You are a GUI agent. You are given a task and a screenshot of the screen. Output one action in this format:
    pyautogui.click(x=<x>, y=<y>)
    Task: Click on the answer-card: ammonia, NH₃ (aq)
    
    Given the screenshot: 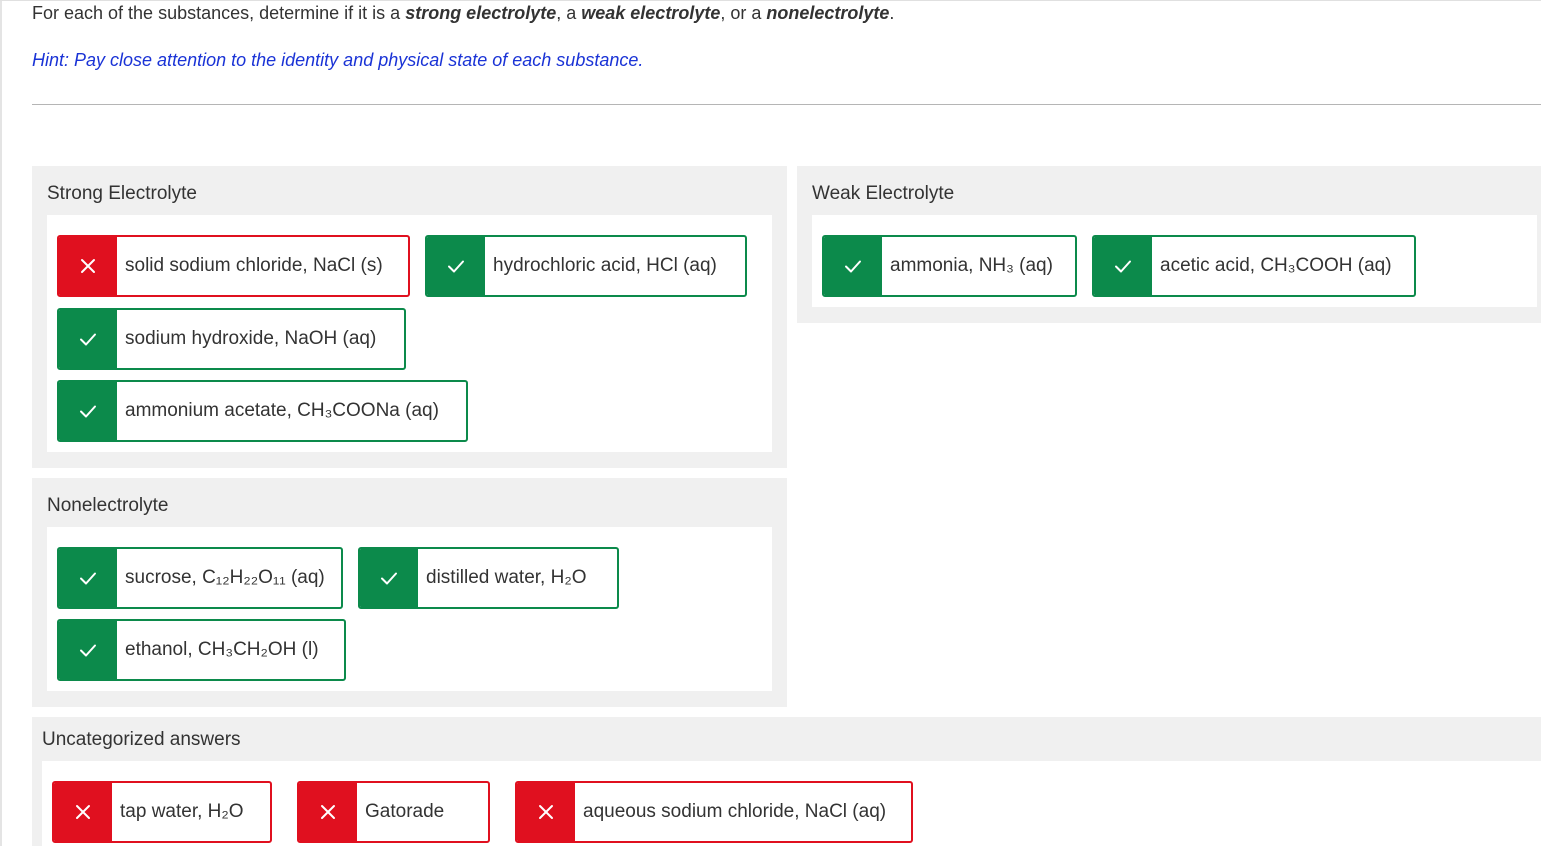 What is the action you would take?
    pyautogui.click(x=949, y=266)
    